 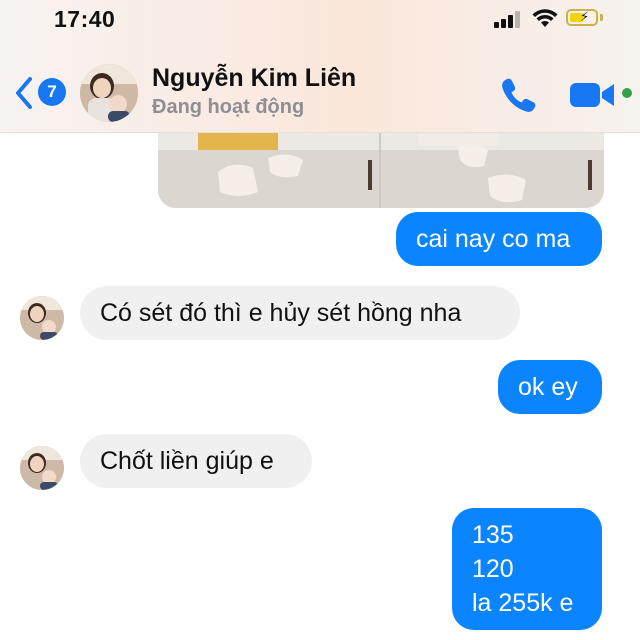 What do you see at coordinates (545, 18) in the screenshot?
I see `wifi-icon` at bounding box center [545, 18].